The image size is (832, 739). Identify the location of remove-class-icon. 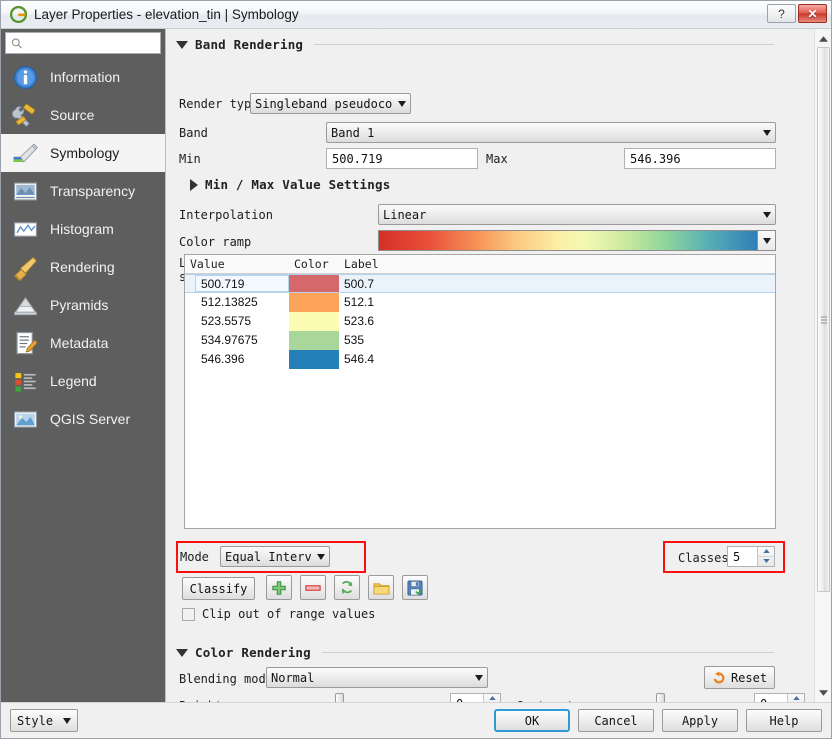
(313, 587).